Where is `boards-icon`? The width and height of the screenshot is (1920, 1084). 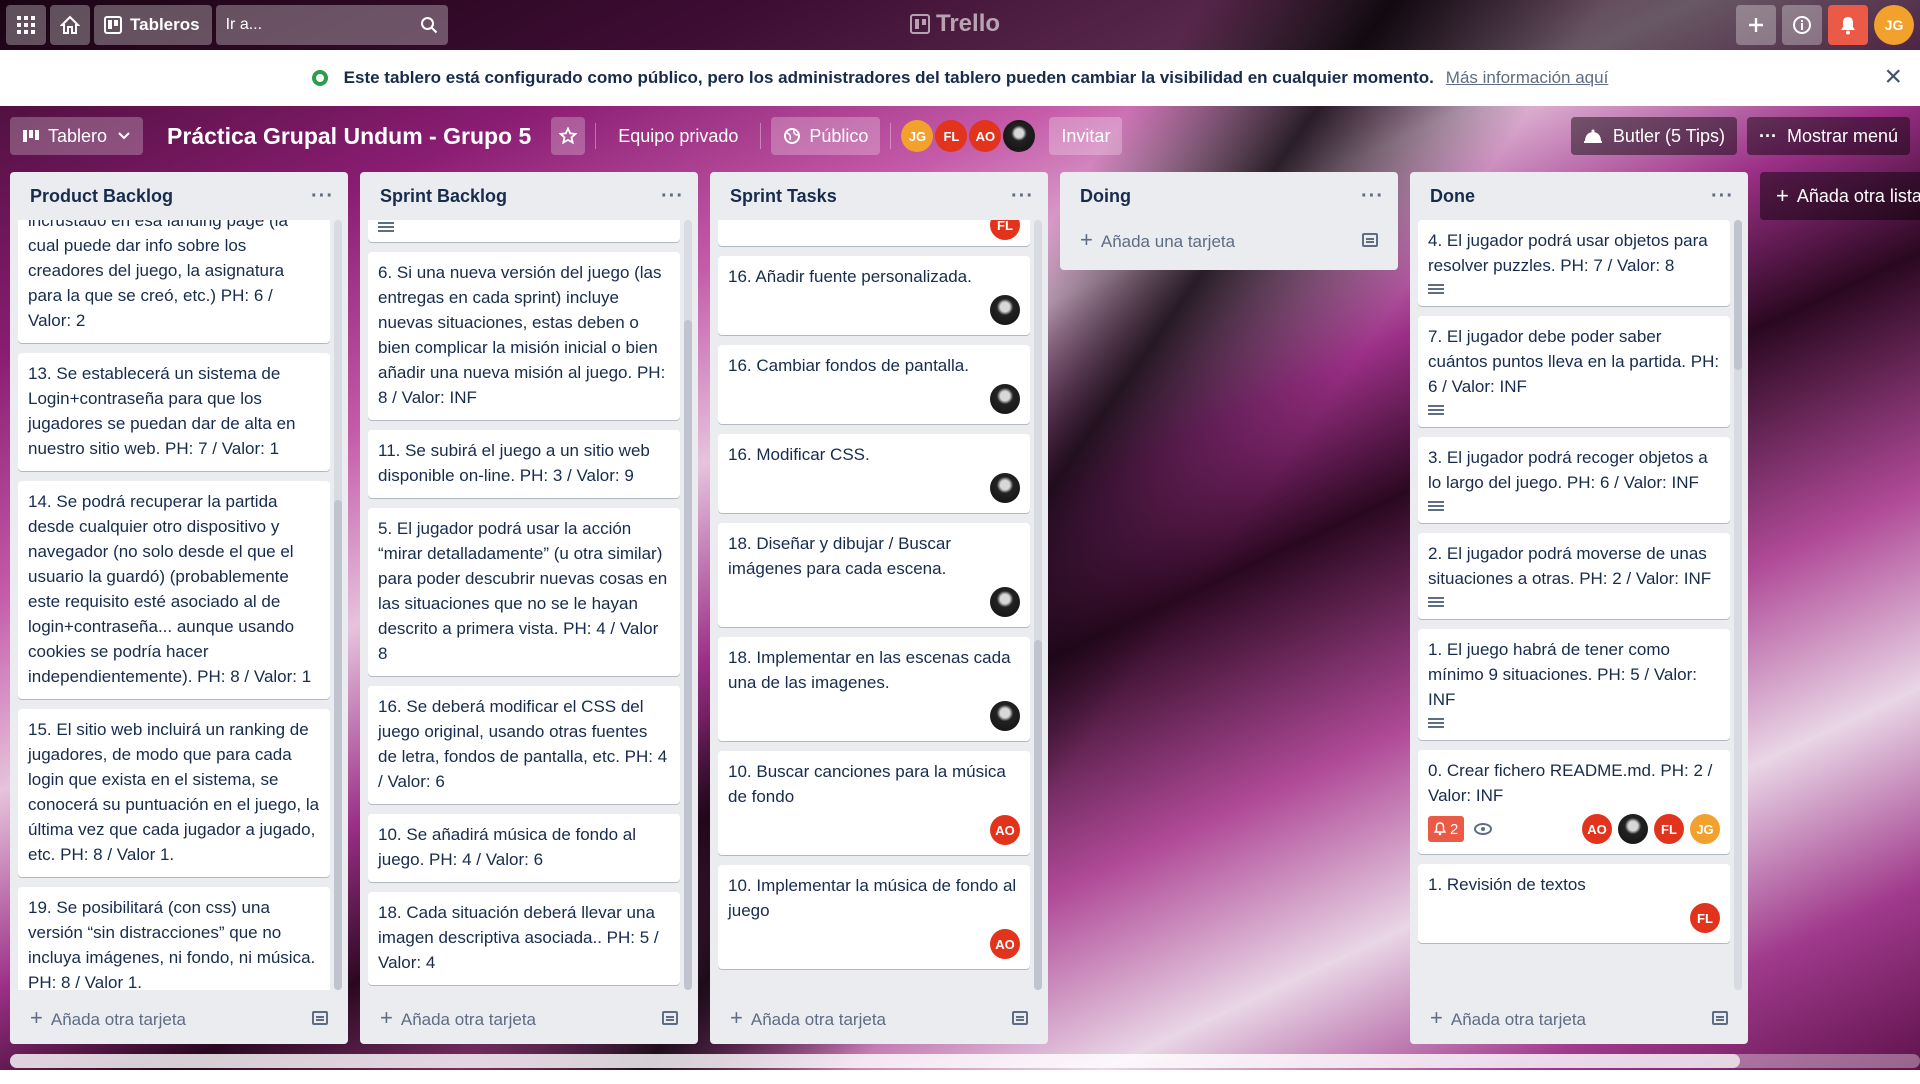 boards-icon is located at coordinates (113, 25).